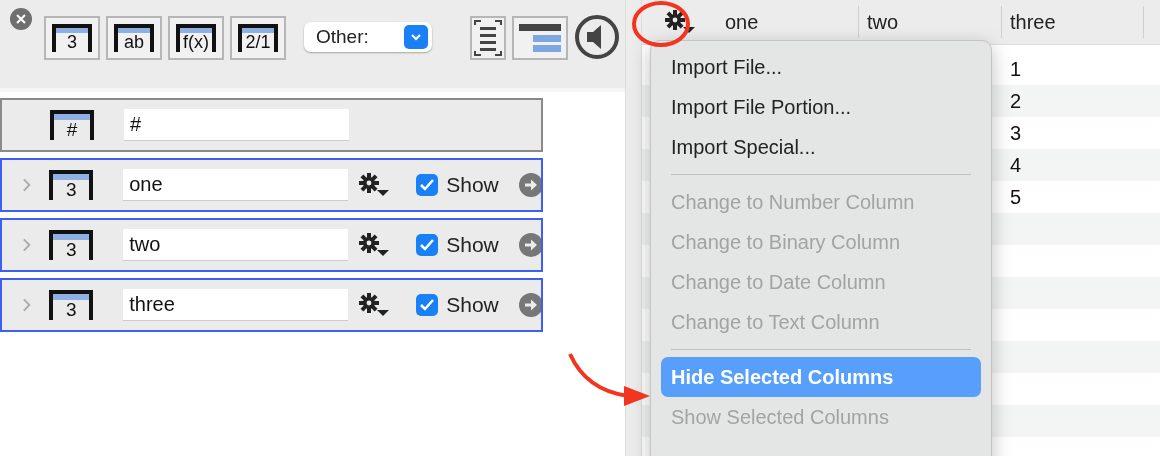 This screenshot has height=456, width=1160. What do you see at coordinates (788, 22) in the screenshot?
I see `column-header: one` at bounding box center [788, 22].